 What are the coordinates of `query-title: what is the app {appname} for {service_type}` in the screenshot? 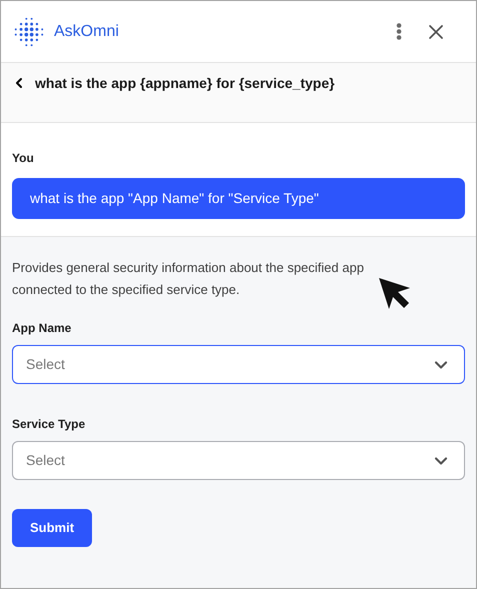 It's located at (185, 83).